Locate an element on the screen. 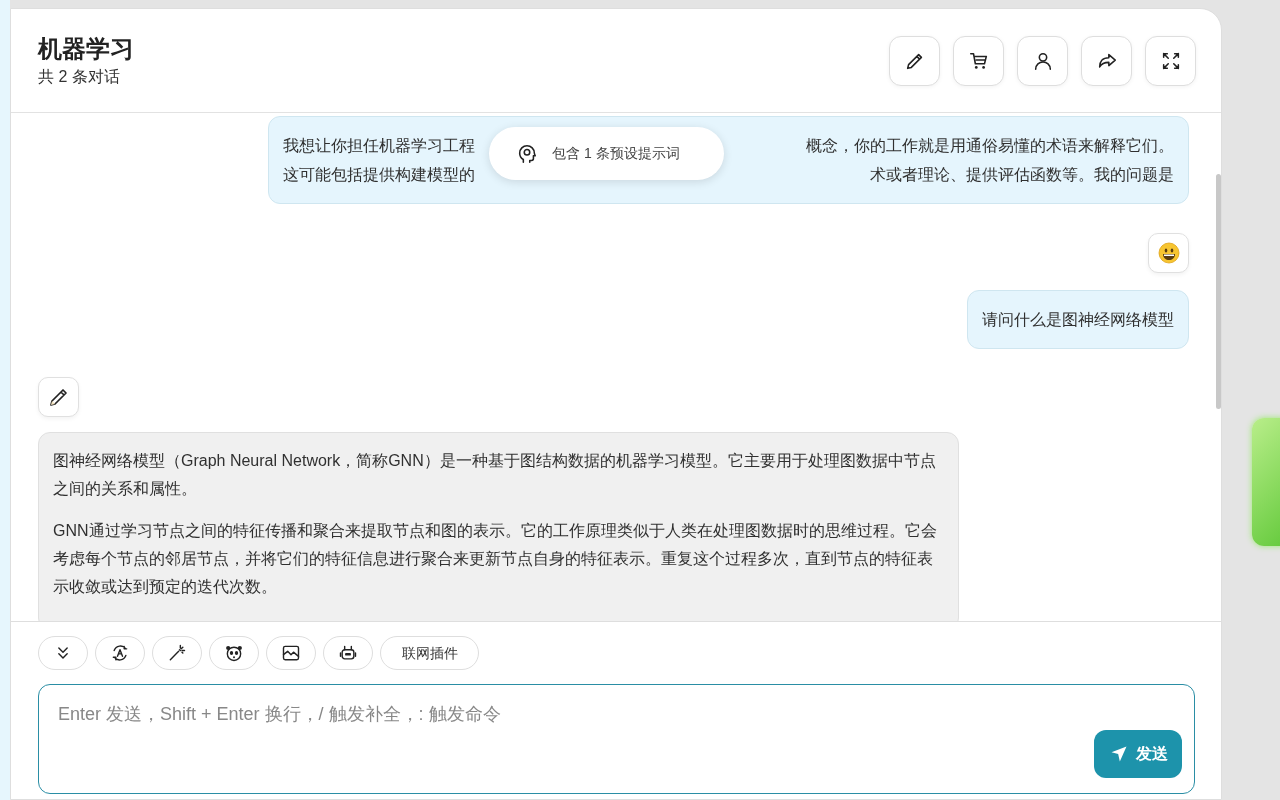 The image size is (1280, 800). chat-title: 机器学习 is located at coordinates (86, 48).